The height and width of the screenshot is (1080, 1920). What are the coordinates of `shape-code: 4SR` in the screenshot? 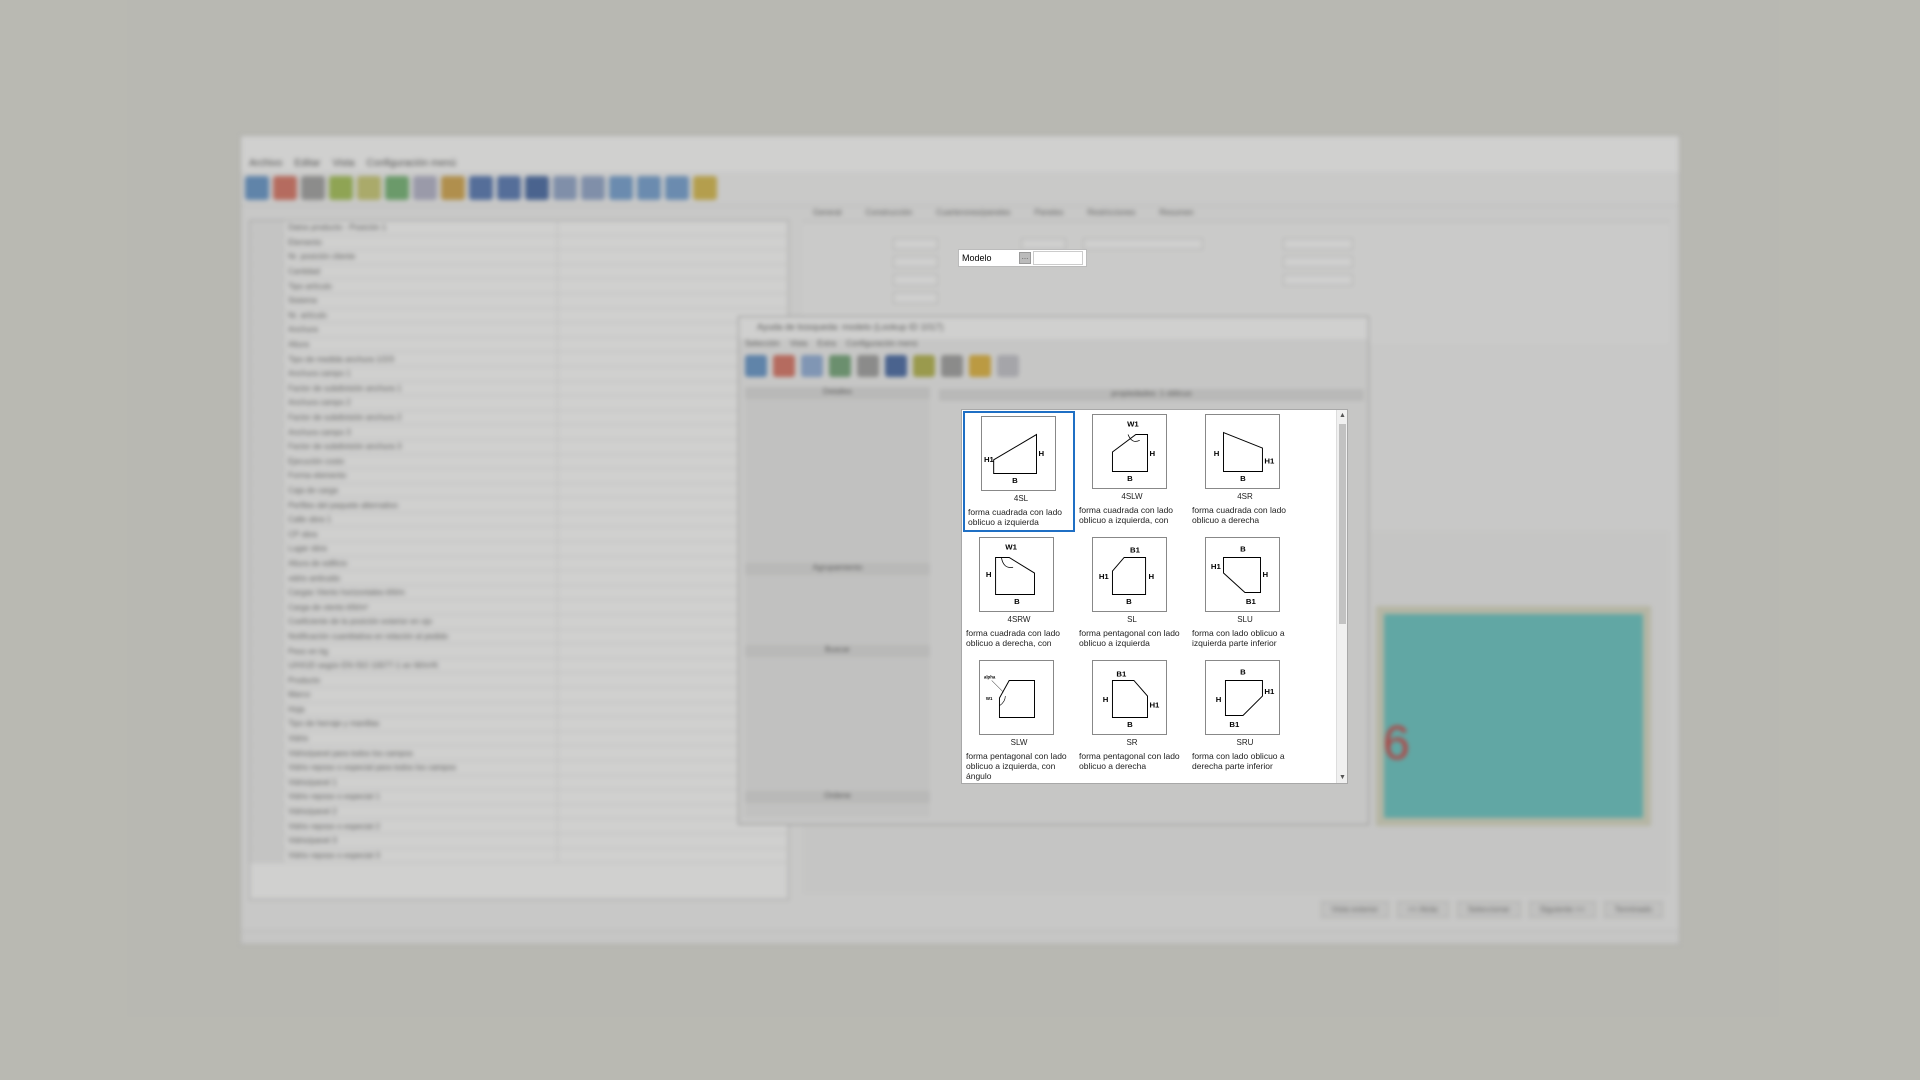 It's located at (1245, 496).